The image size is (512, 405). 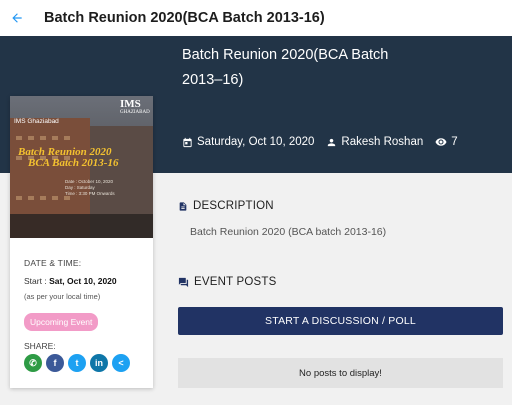 What do you see at coordinates (233, 206) in the screenshot?
I see `description-heading-text: DESCRIPTION` at bounding box center [233, 206].